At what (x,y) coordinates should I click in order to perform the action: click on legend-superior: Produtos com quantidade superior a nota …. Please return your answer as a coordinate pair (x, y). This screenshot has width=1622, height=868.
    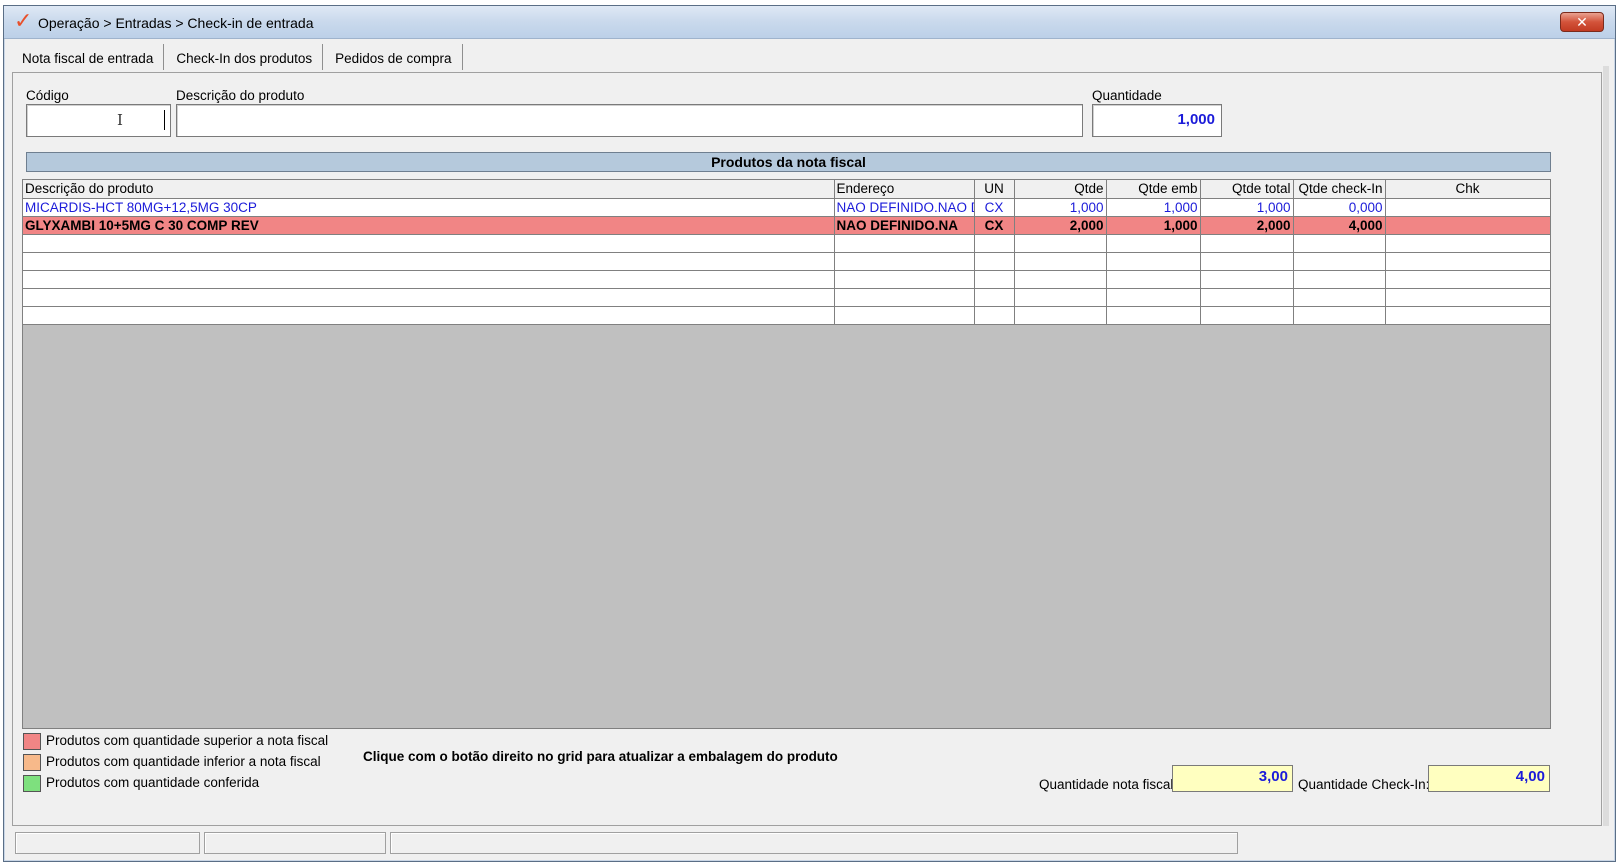
    Looking at the image, I should click on (175, 741).